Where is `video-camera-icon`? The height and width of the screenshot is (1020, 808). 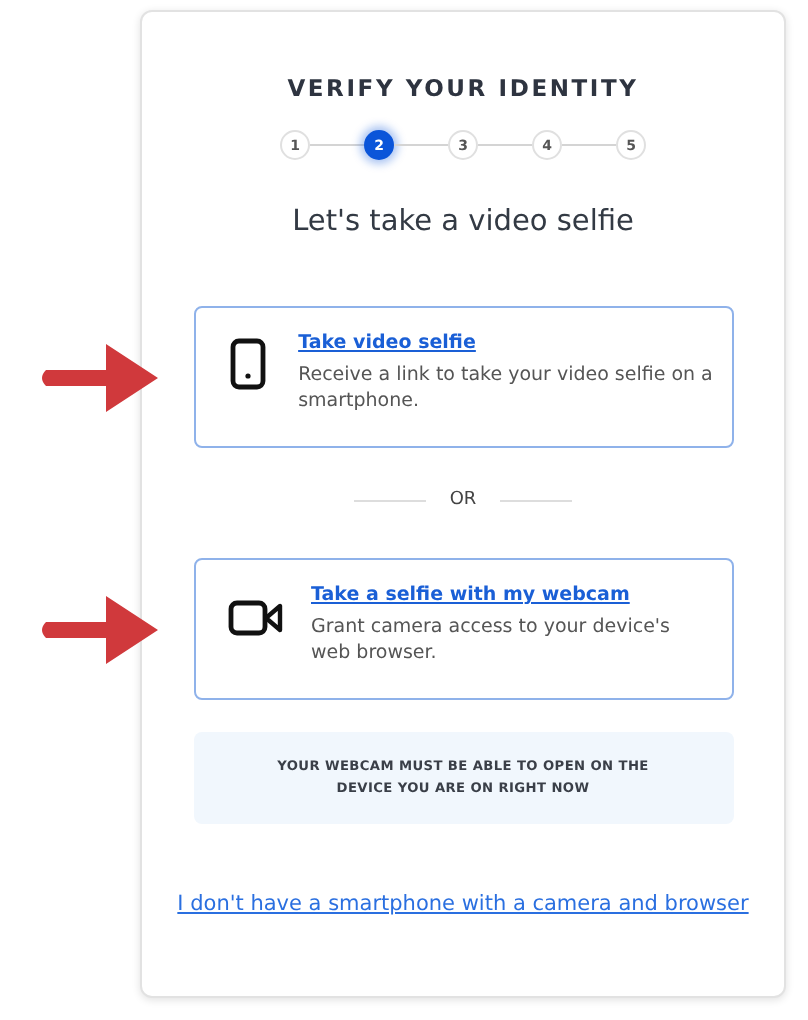
video-camera-icon is located at coordinates (255, 618).